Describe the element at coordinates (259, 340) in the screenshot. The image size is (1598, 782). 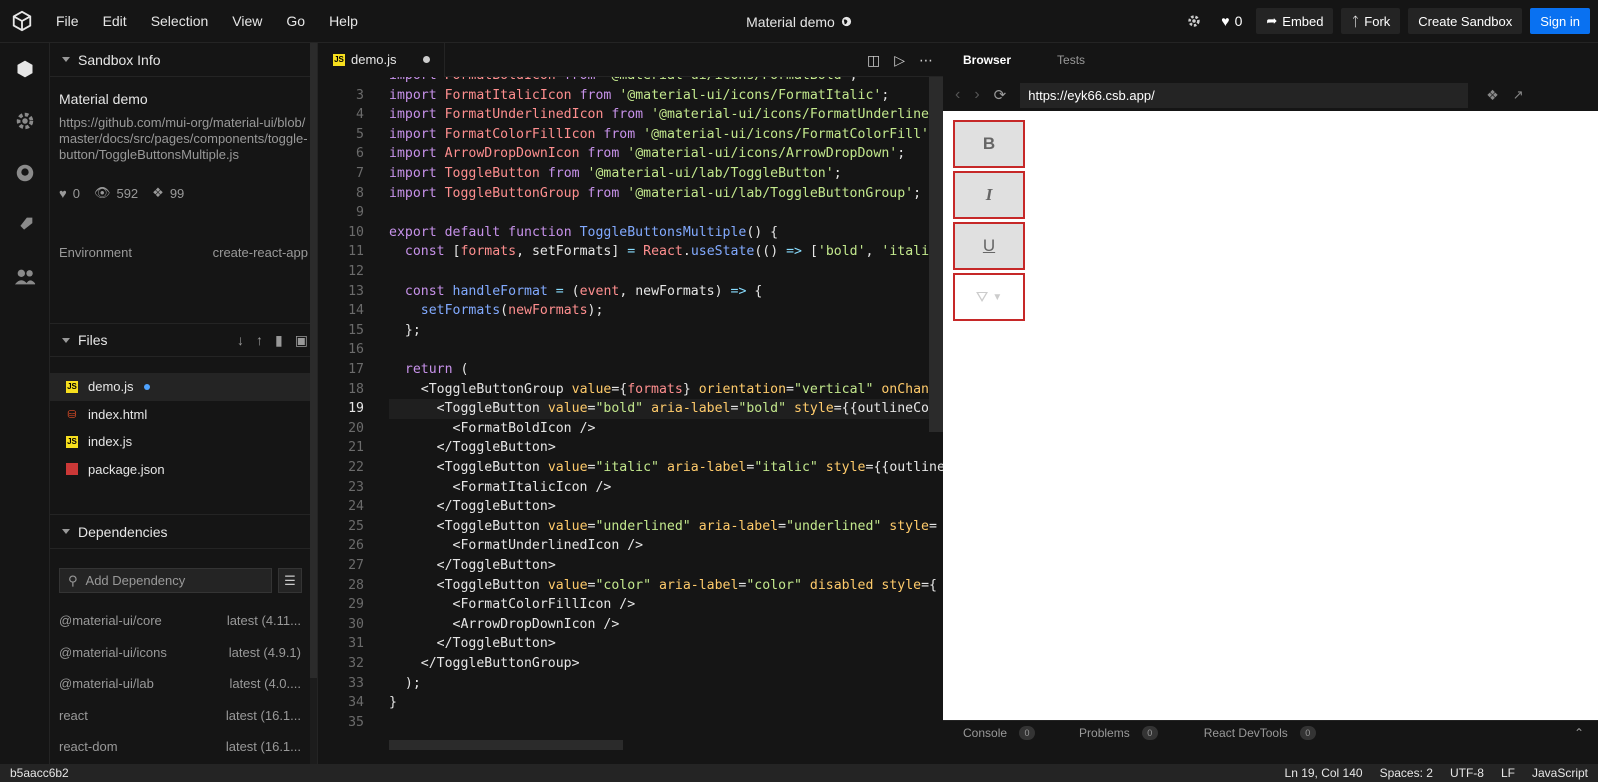
I see `upload-icon: ↑` at that location.